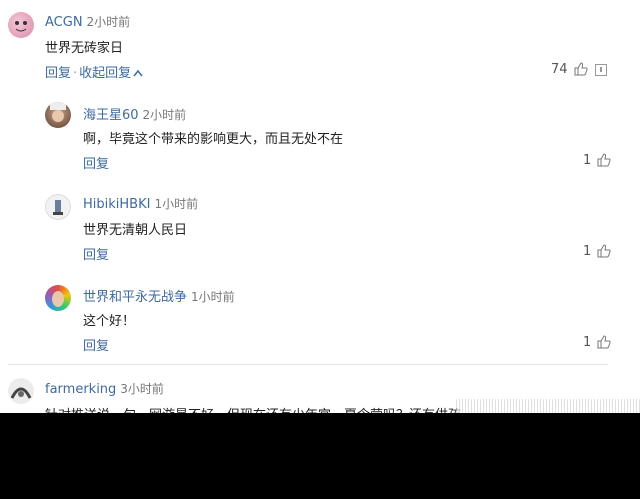 Image resolution: width=640 pixels, height=499 pixels. What do you see at coordinates (138, 73) in the screenshot?
I see `chevron-up-icon` at bounding box center [138, 73].